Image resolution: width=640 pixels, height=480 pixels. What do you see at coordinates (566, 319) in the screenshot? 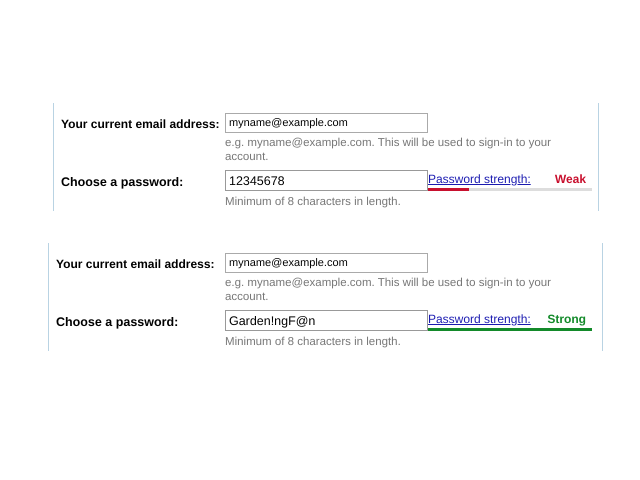
I see `strength-value: Strong` at bounding box center [566, 319].